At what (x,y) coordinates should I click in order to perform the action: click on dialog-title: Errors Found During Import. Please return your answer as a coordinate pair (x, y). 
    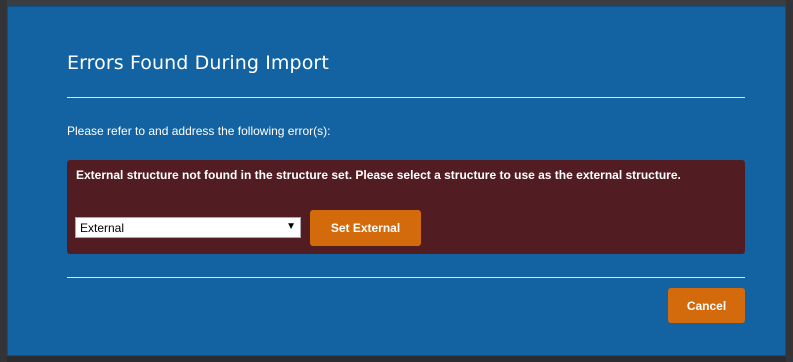
    Looking at the image, I should click on (198, 63).